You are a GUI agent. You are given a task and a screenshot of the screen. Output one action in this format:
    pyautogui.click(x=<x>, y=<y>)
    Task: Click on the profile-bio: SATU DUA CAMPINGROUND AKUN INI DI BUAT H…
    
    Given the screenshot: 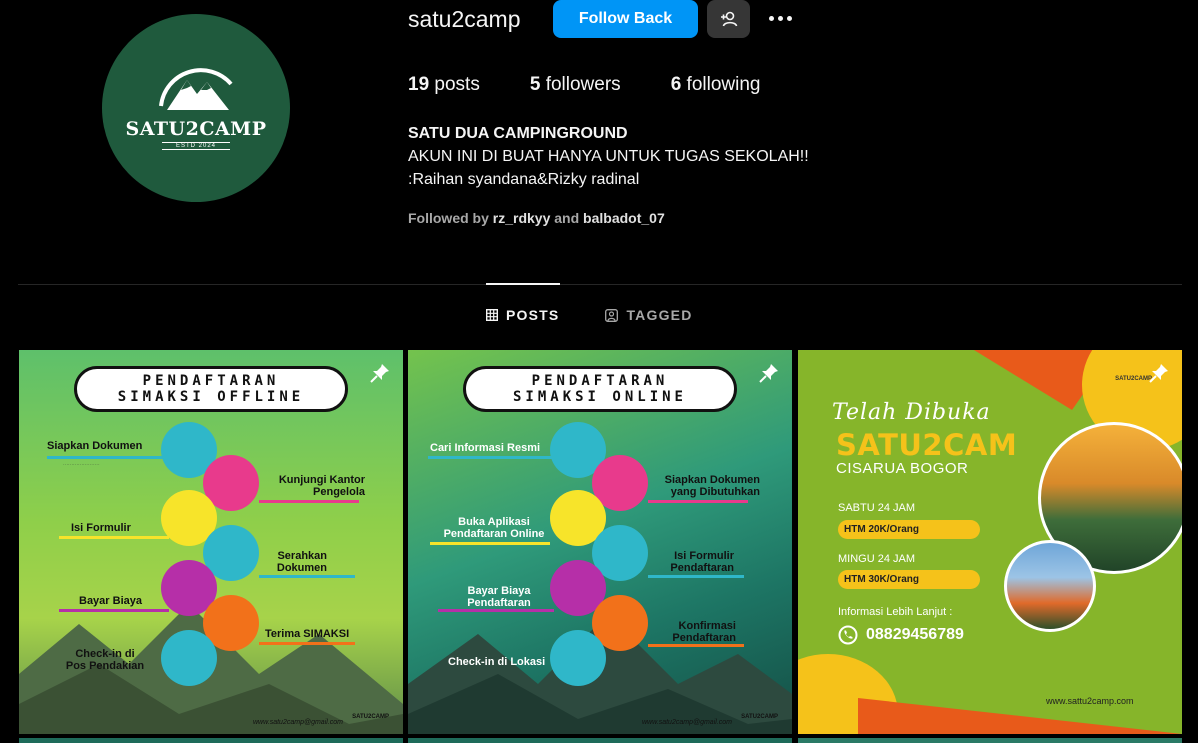 What is the action you would take?
    pyautogui.click(x=608, y=156)
    